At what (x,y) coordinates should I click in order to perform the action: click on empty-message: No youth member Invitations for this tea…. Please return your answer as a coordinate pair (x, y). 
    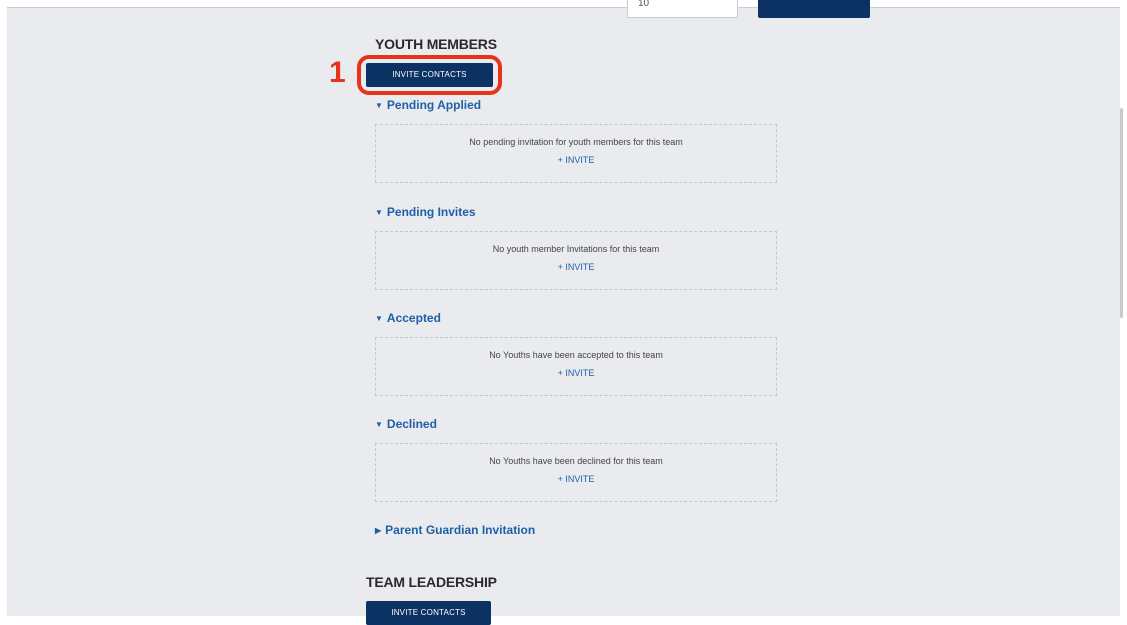
    Looking at the image, I should click on (576, 249).